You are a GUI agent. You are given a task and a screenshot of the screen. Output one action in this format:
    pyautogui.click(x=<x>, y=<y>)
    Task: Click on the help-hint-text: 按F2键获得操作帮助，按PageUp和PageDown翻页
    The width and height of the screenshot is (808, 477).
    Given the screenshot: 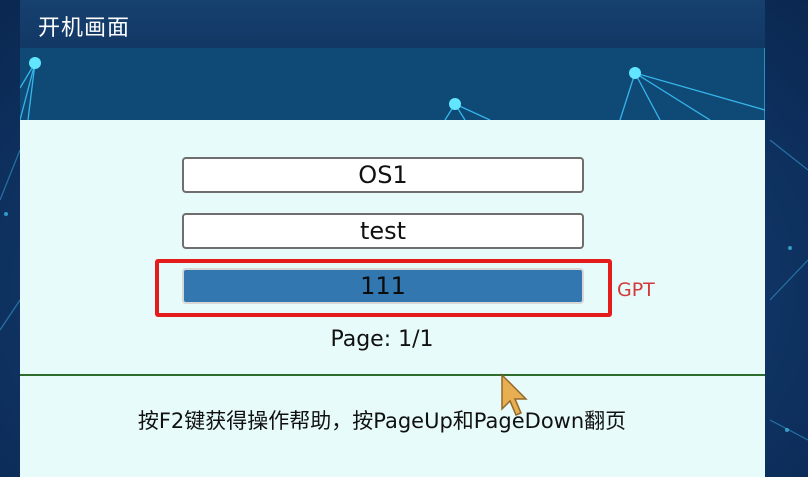 What is the action you would take?
    pyautogui.click(x=382, y=421)
    